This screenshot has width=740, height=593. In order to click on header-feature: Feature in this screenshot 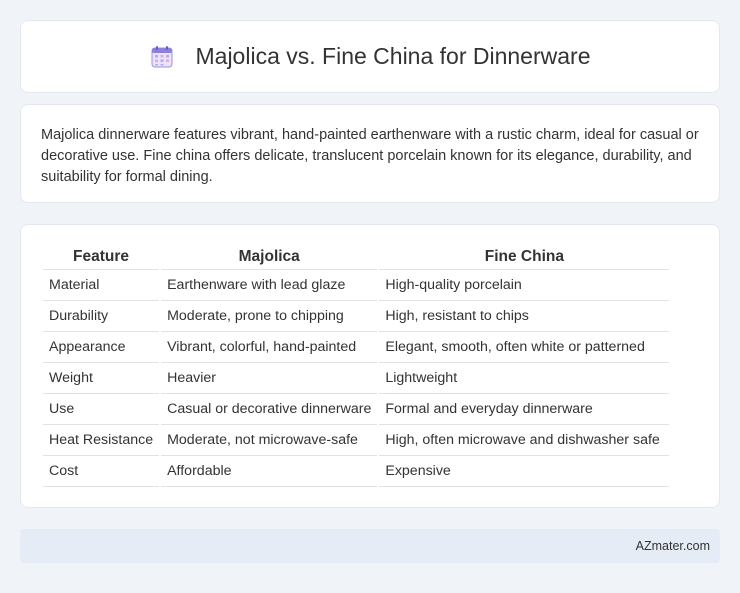, I will do `click(101, 257)`.